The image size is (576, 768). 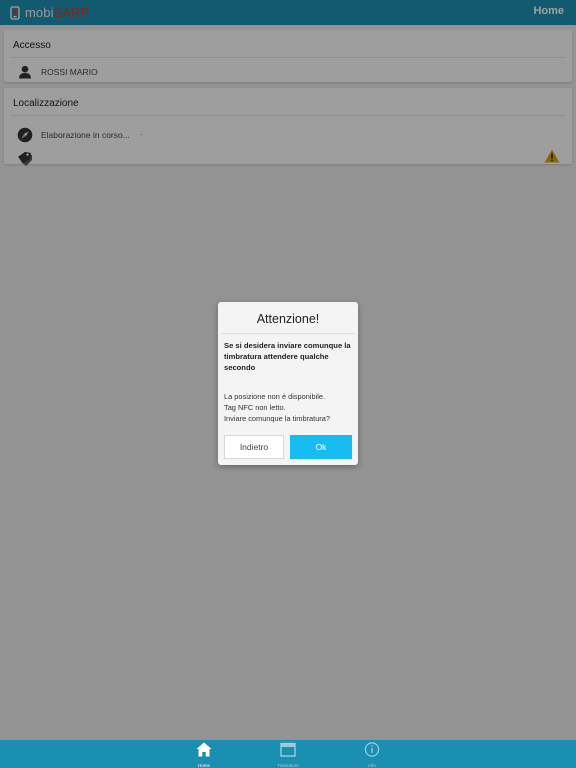 What do you see at coordinates (203, 765) in the screenshot?
I see `tab-home-label: Home` at bounding box center [203, 765].